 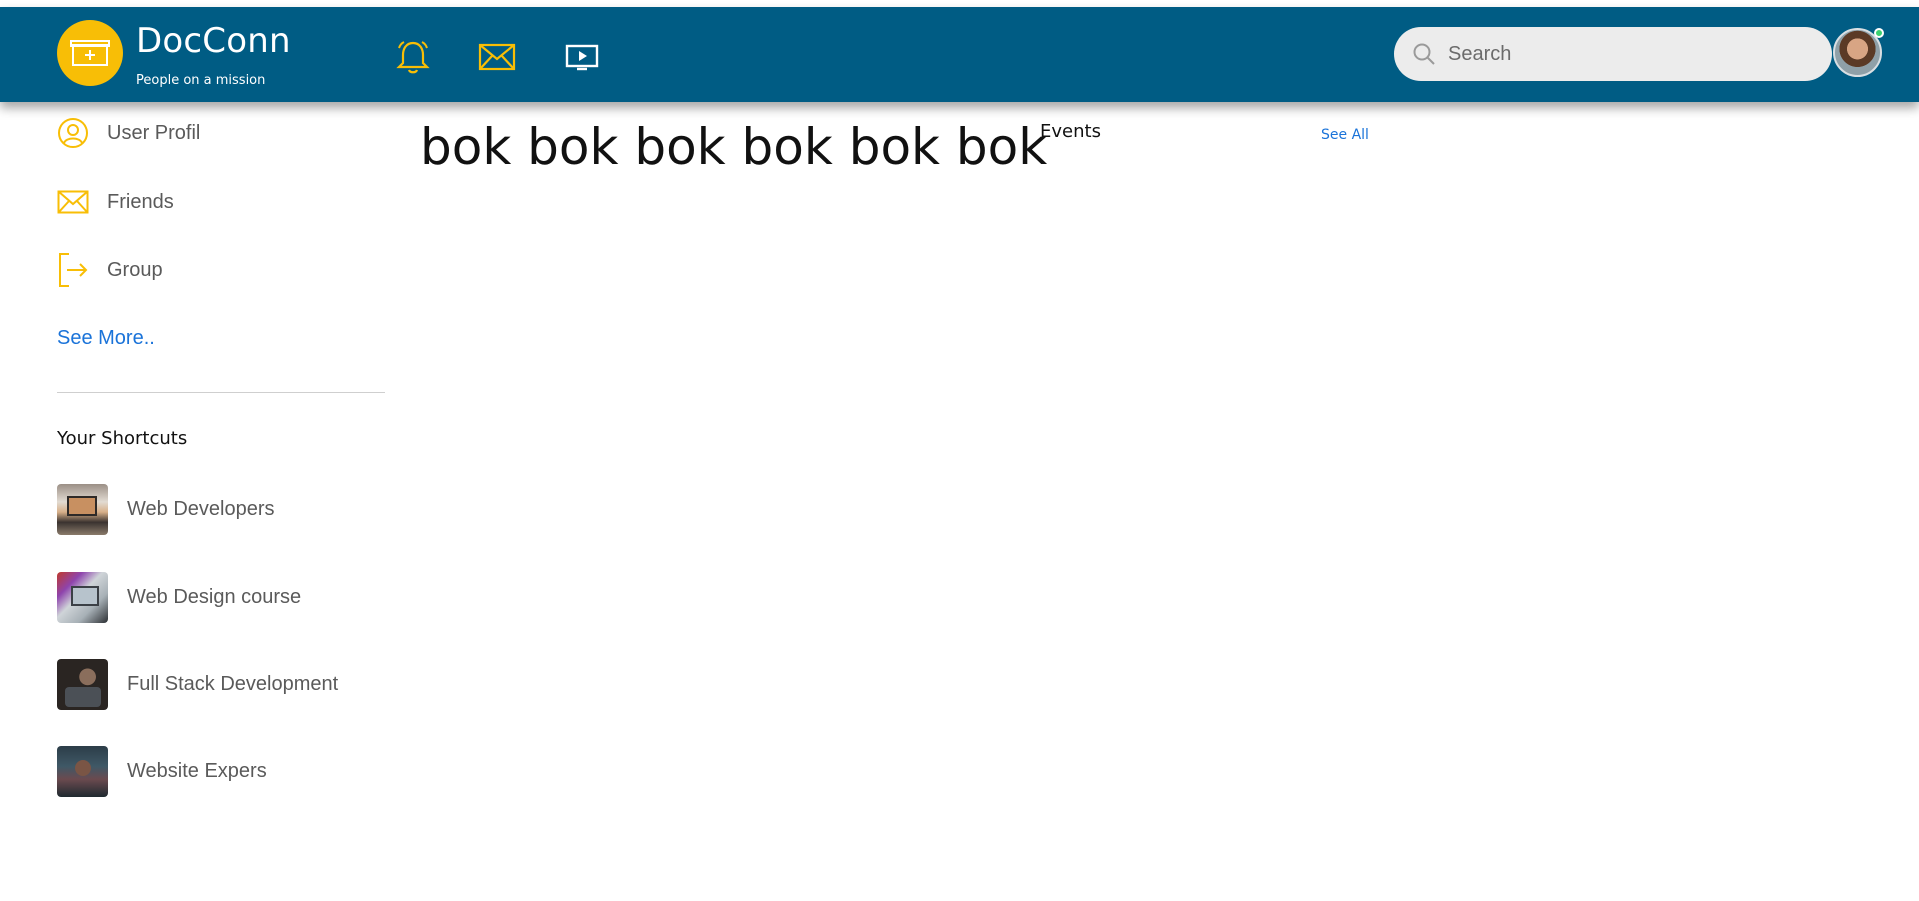 I want to click on search-input, so click(x=1626, y=54).